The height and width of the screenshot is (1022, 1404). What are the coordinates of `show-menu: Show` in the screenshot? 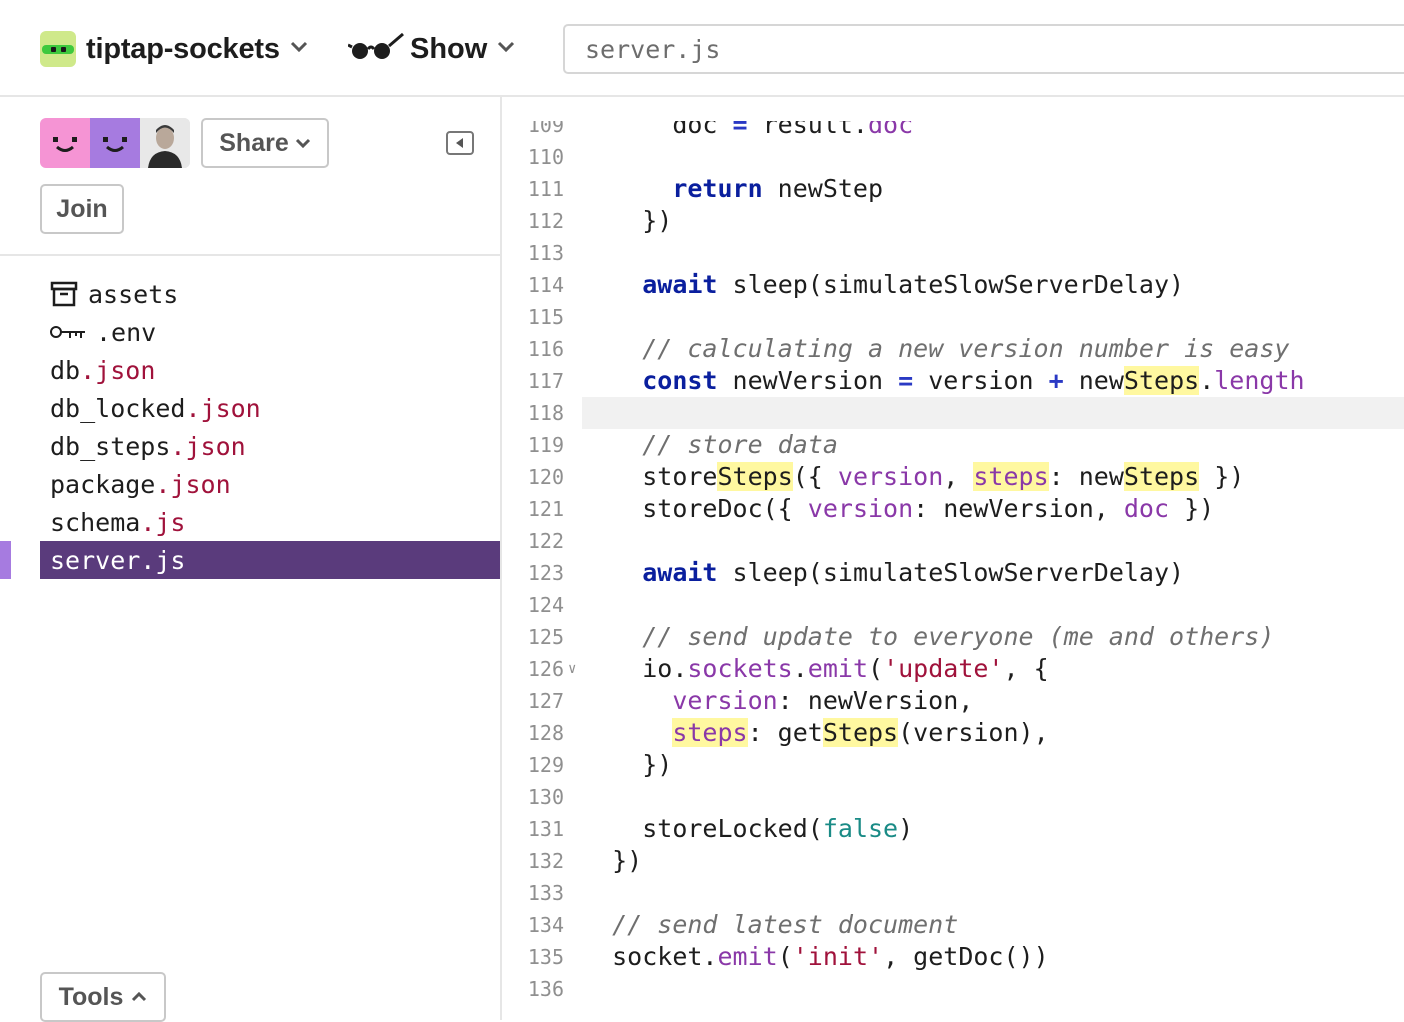 It's located at (431, 49).